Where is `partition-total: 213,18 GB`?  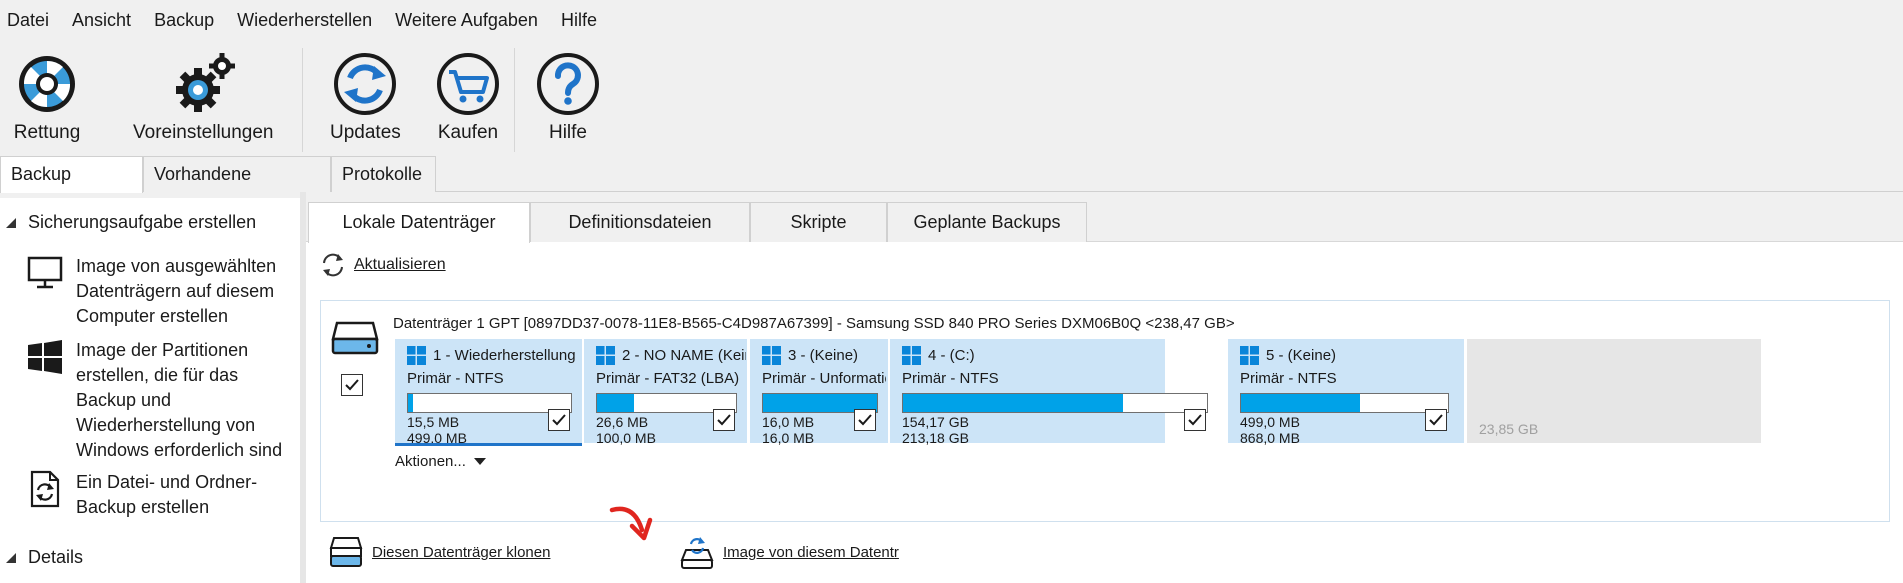
partition-total: 213,18 GB is located at coordinates (935, 438).